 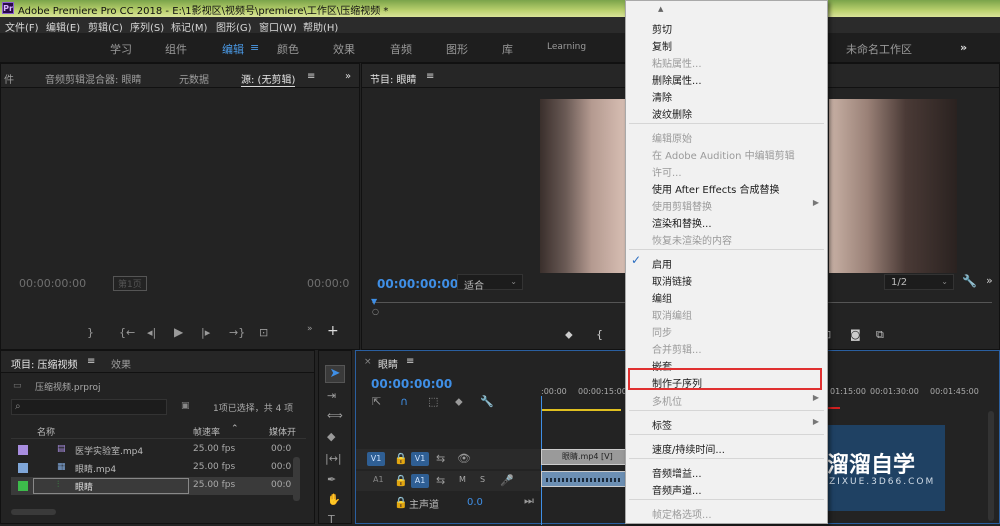 I want to click on menu-item-copy: 复制, so click(x=662, y=45).